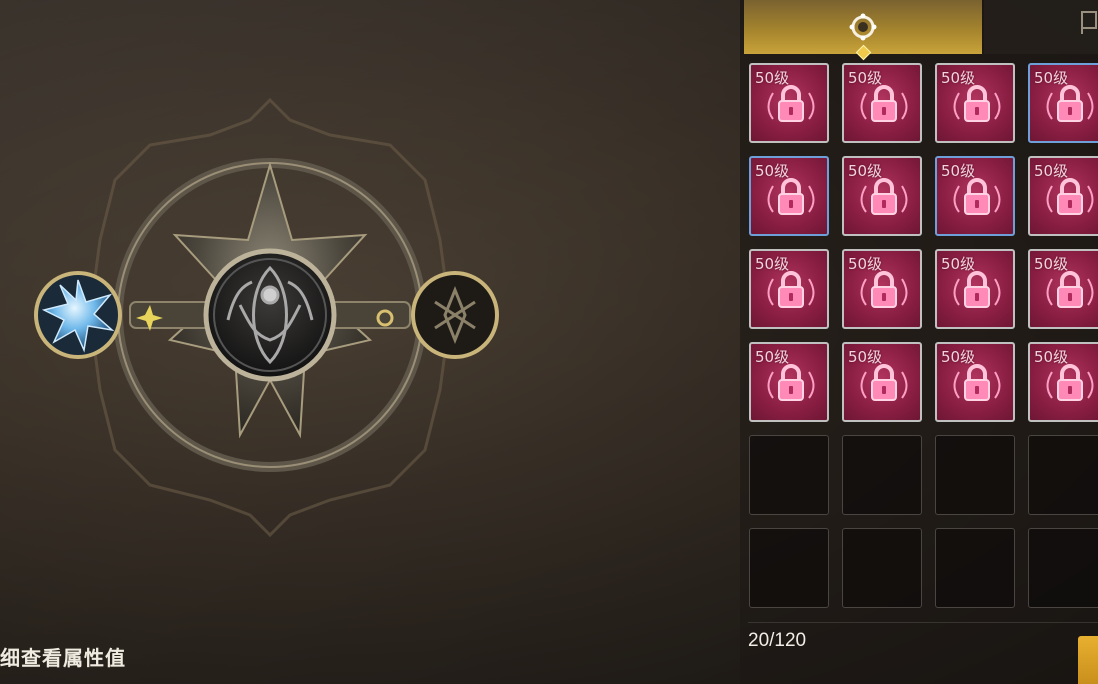 This screenshot has width=1098, height=684. What do you see at coordinates (1041, 27) in the screenshot?
I see `tab-banner` at bounding box center [1041, 27].